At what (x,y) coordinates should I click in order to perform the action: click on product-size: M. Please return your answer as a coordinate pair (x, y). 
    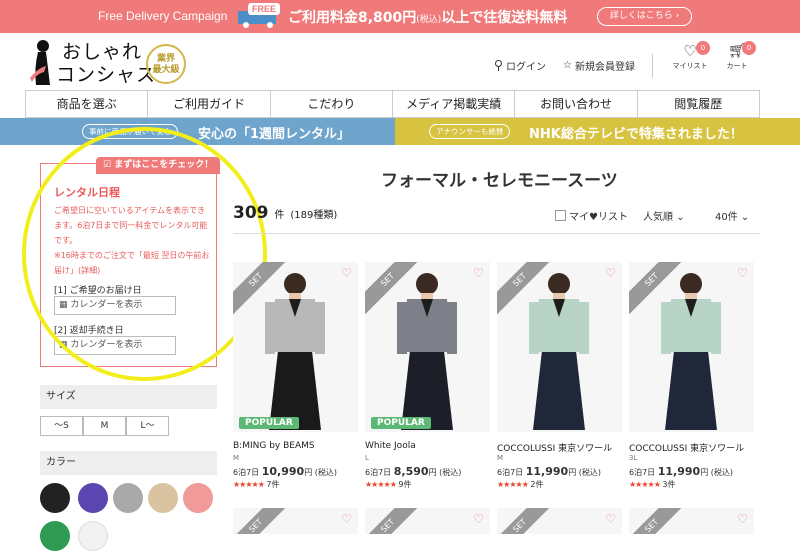
    Looking at the image, I should click on (500, 458).